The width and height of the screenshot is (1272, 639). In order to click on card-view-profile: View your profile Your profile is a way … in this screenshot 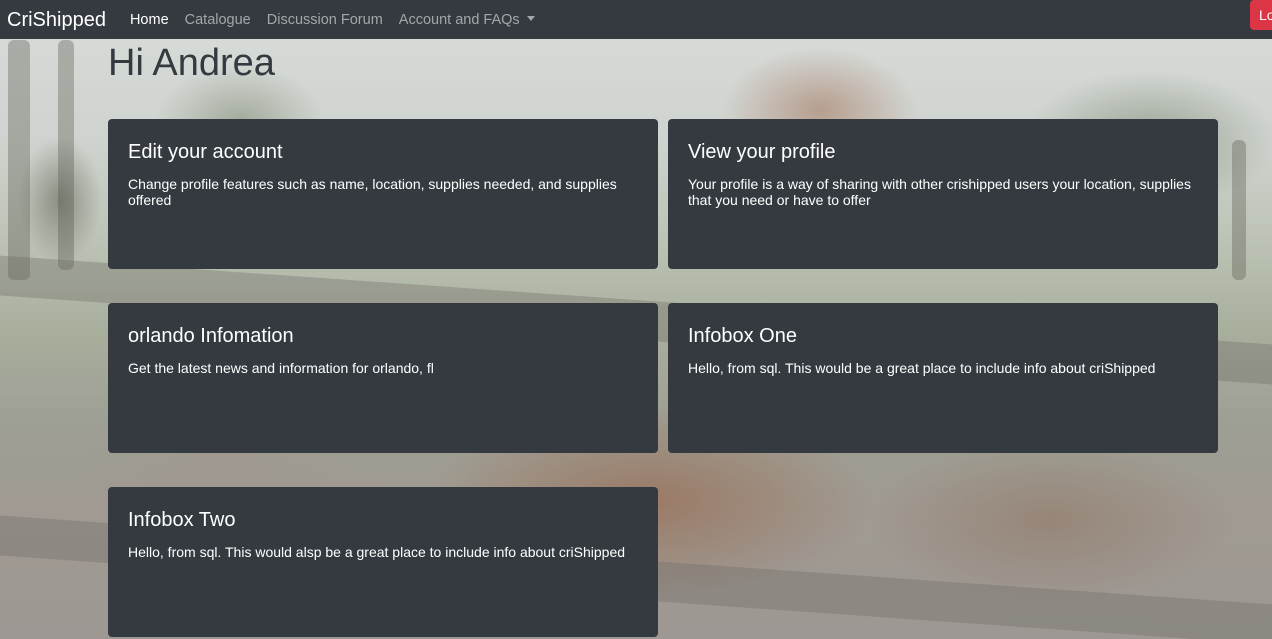, I will do `click(943, 194)`.